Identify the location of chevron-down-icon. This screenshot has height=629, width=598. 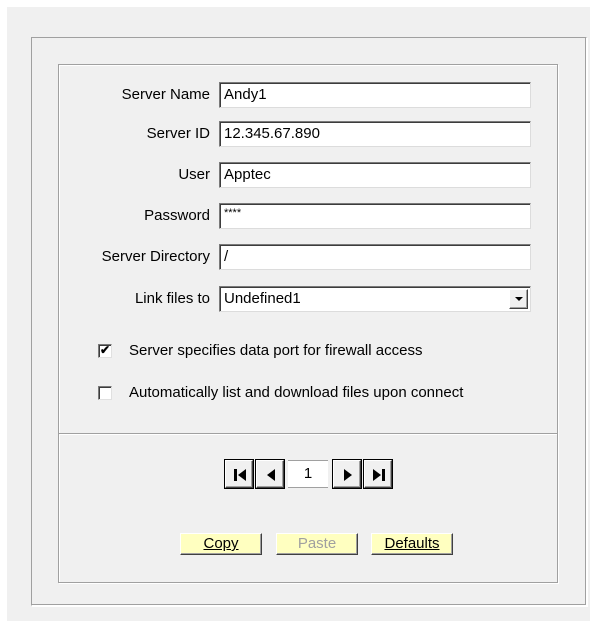
(519, 299).